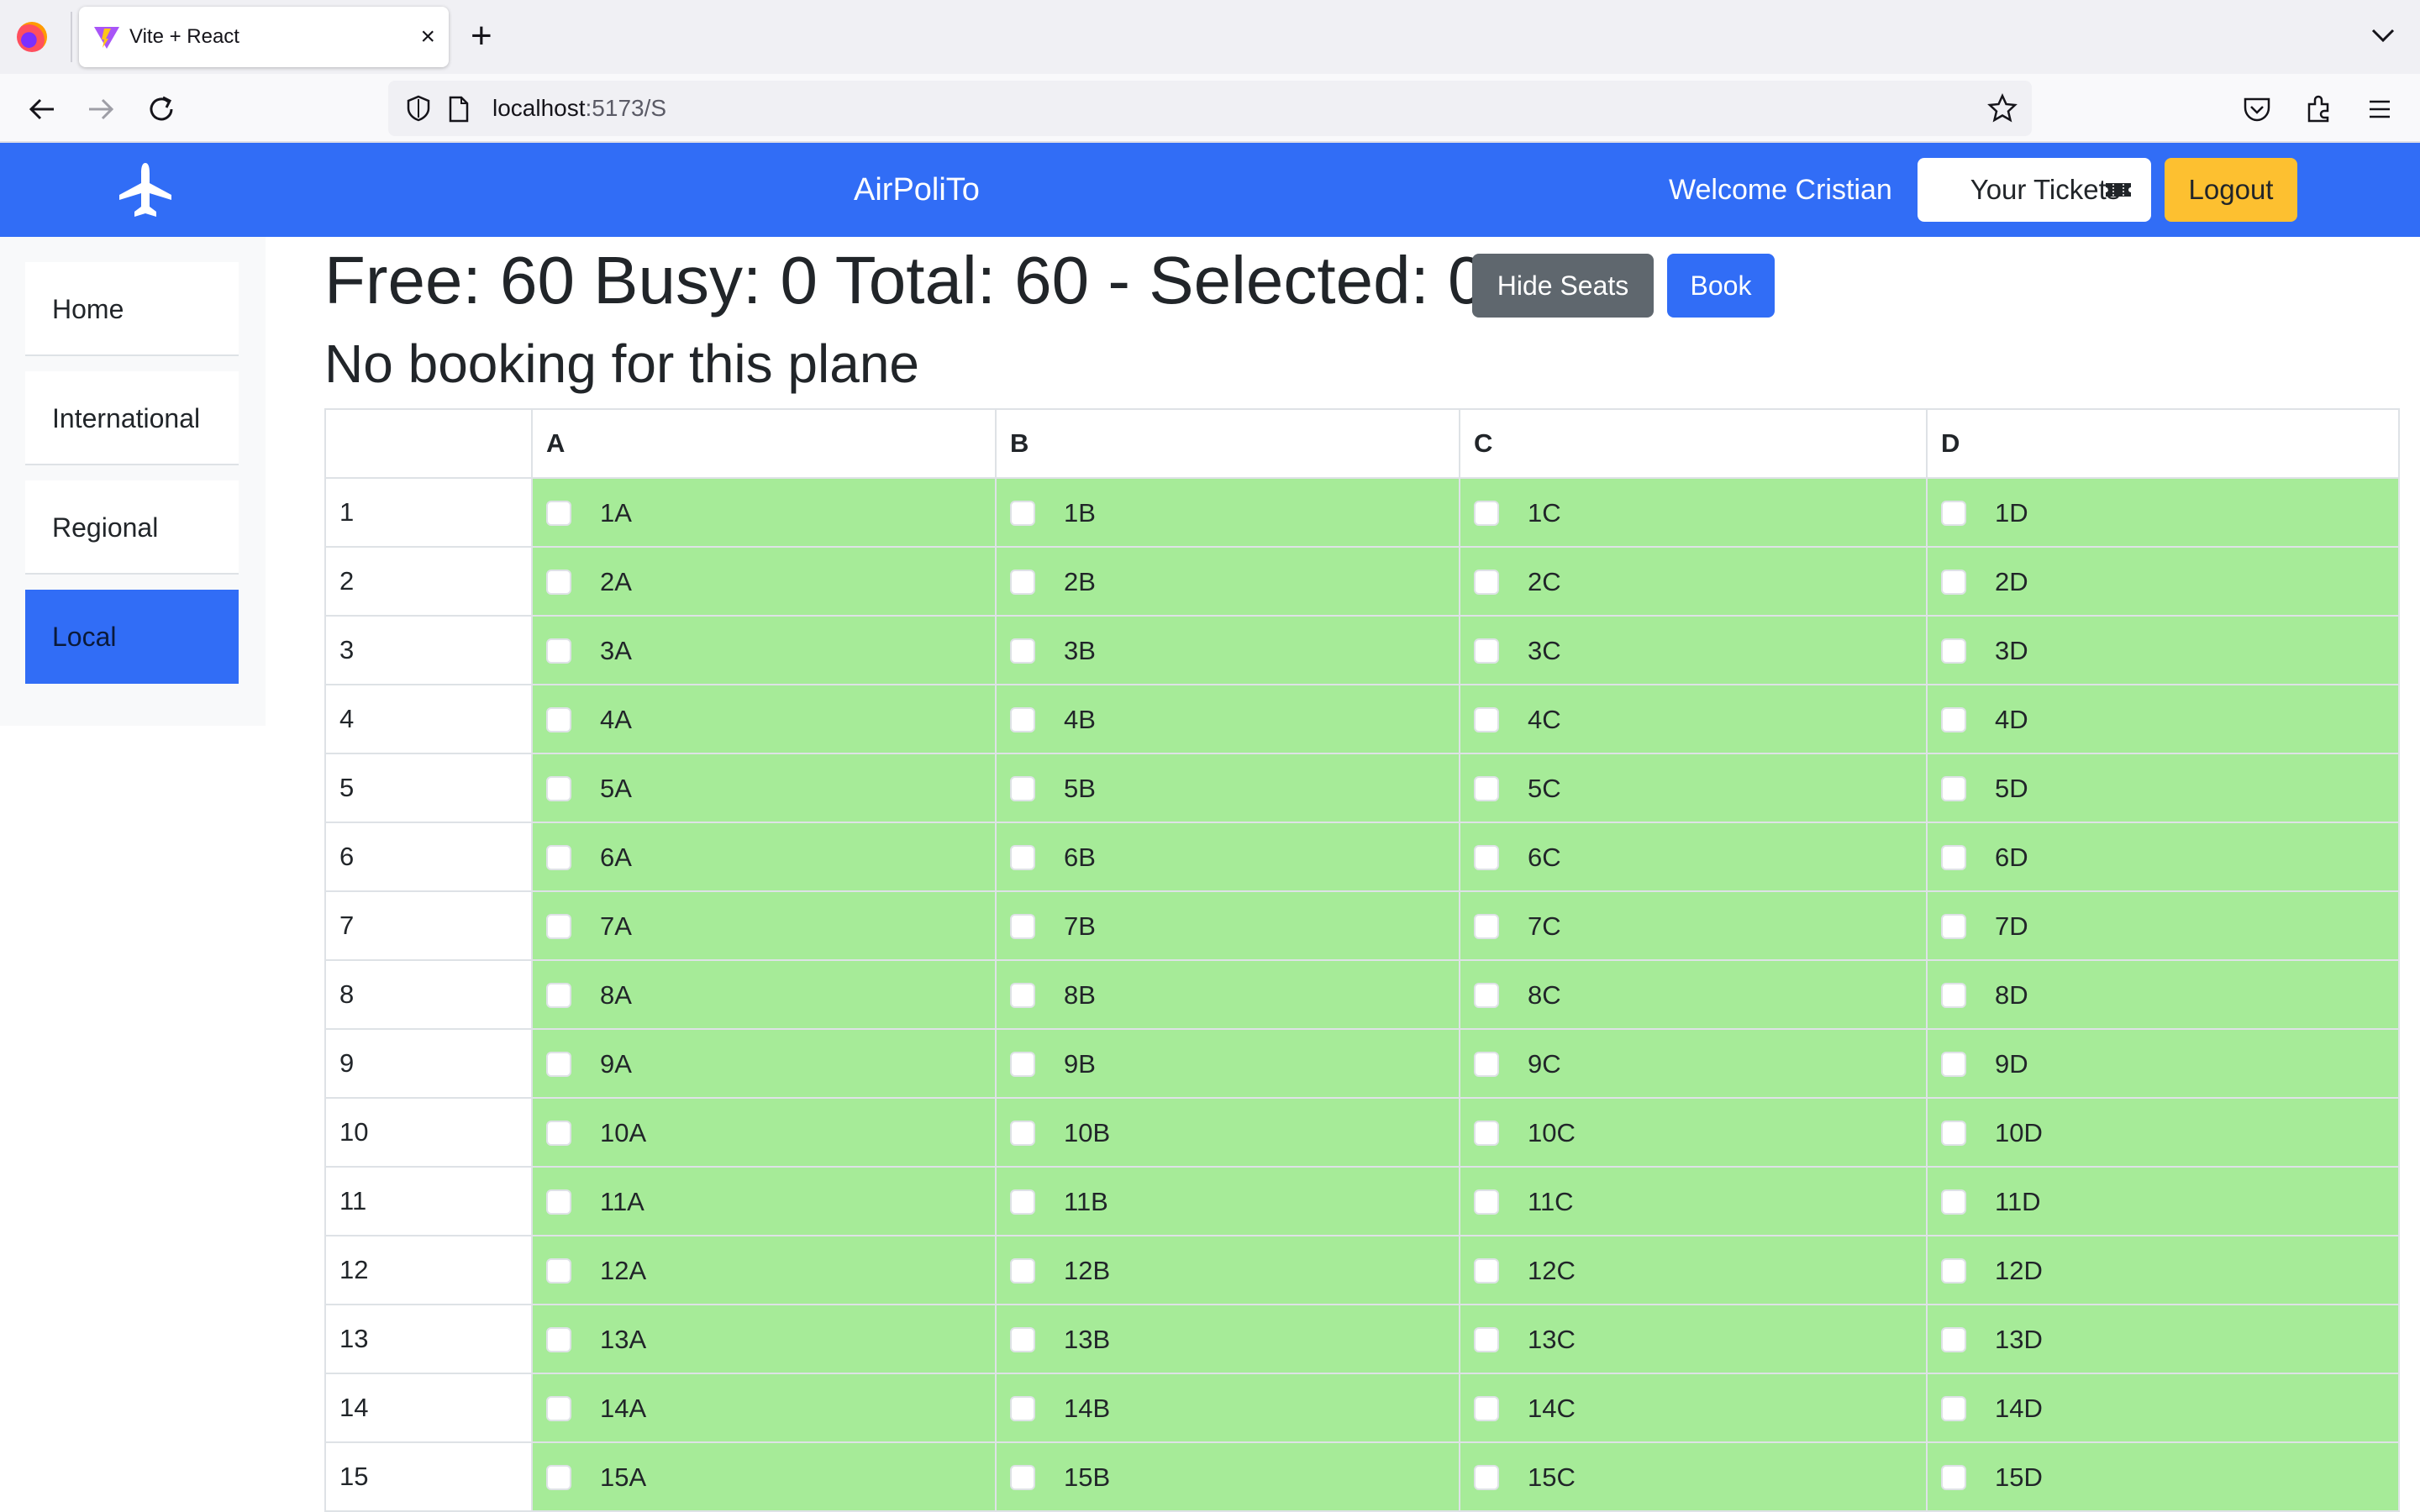 The height and width of the screenshot is (1512, 2420). Describe the element at coordinates (2257, 109) in the screenshot. I see `pocket-icon` at that location.